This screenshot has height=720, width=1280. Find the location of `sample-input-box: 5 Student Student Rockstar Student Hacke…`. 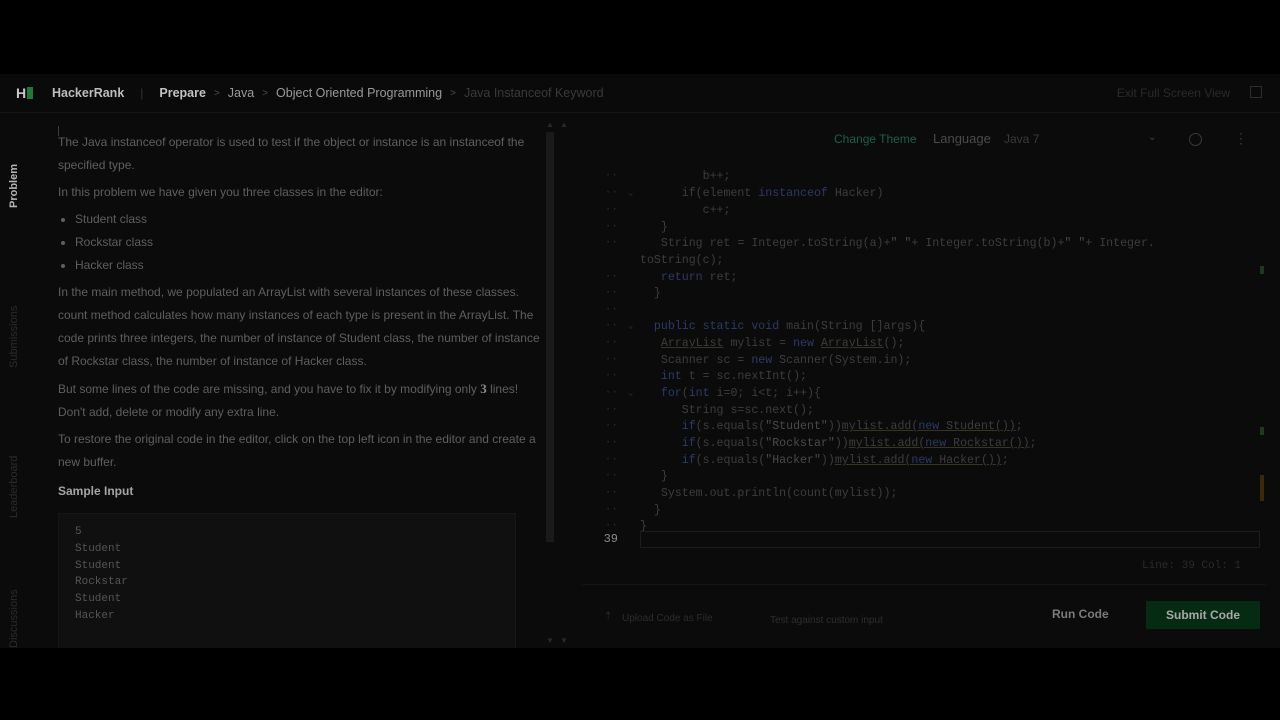

sample-input-box: 5 Student Student Rockstar Student Hacke… is located at coordinates (287, 580).